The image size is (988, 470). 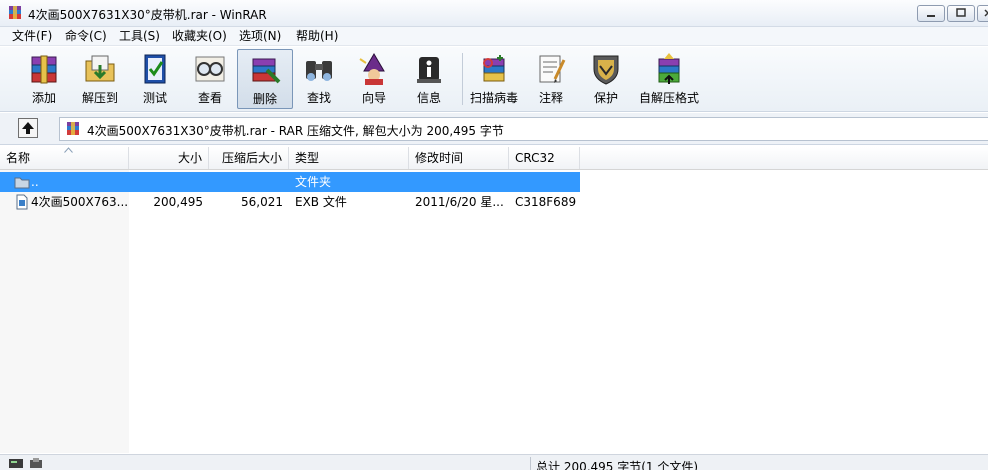 I want to click on file-icon, so click(x=22, y=202).